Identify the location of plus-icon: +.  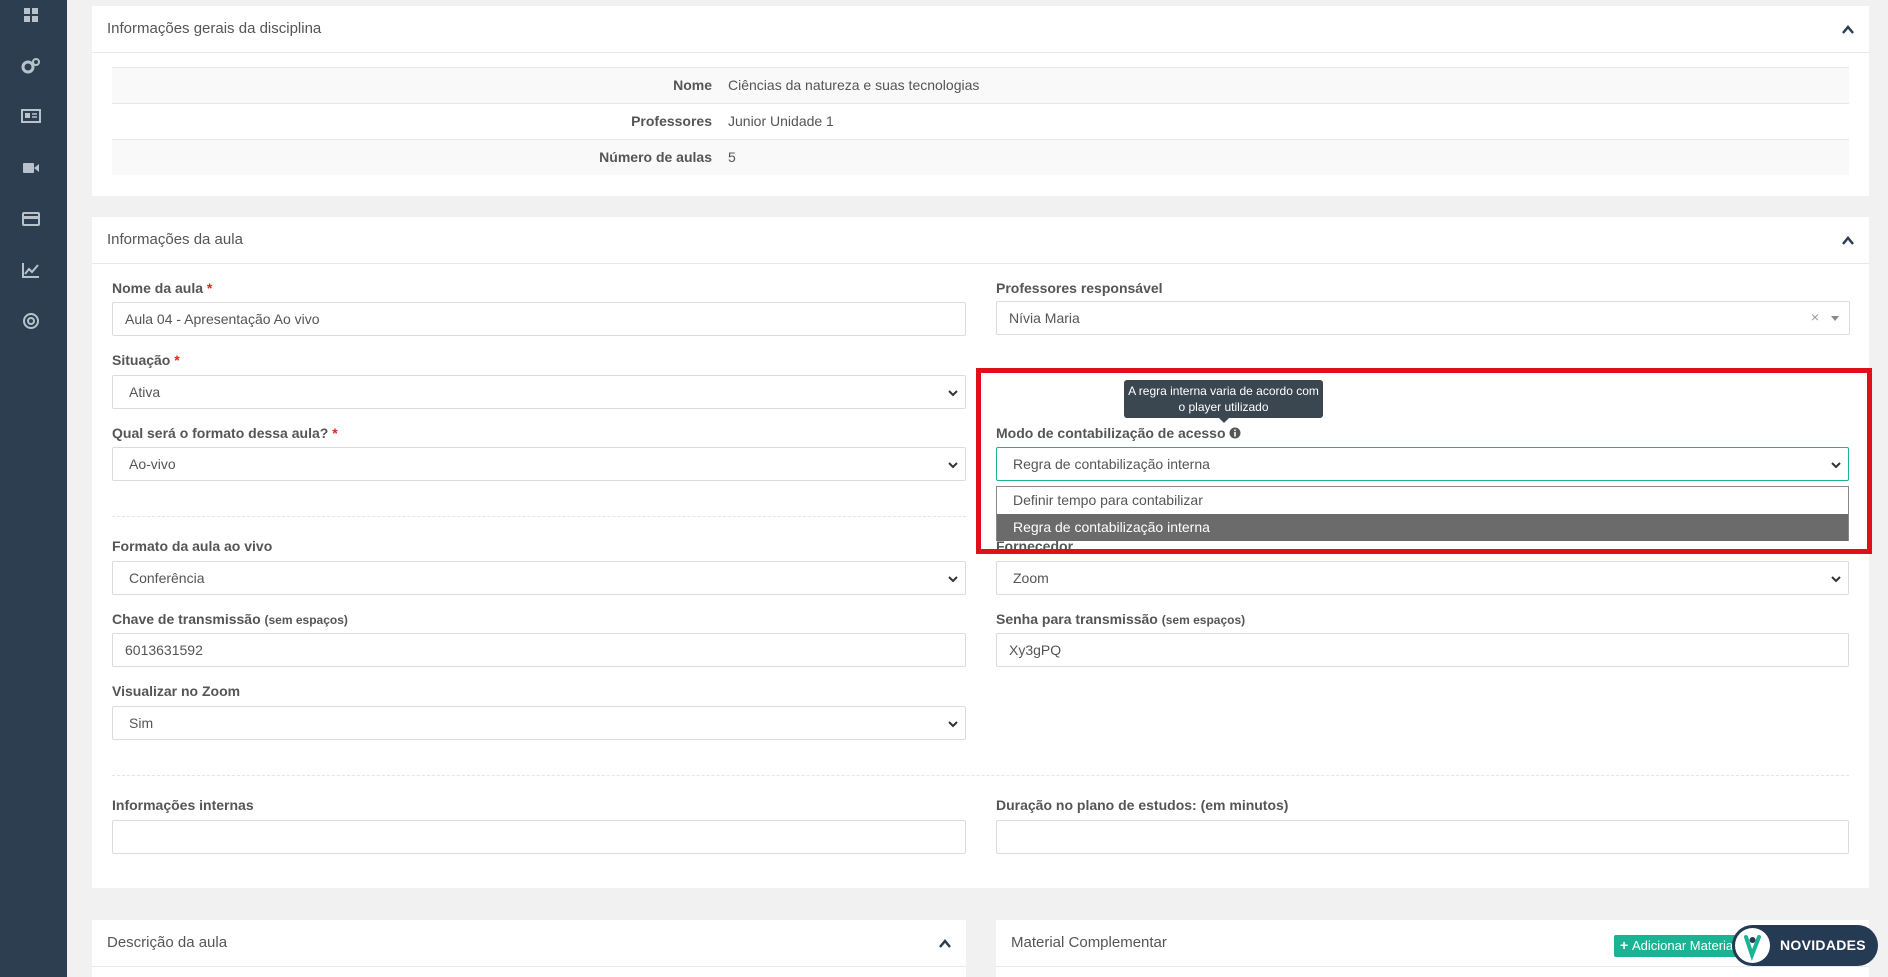
(1624, 945).